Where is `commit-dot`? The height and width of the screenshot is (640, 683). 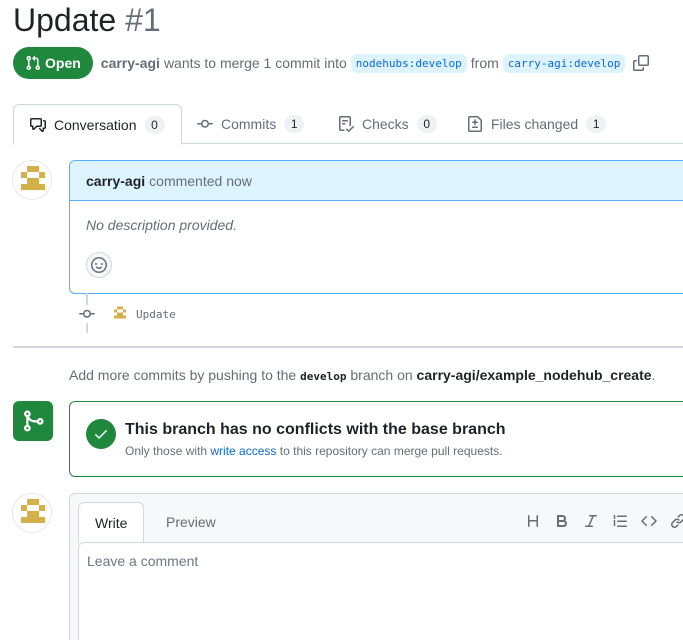 commit-dot is located at coordinates (87, 314).